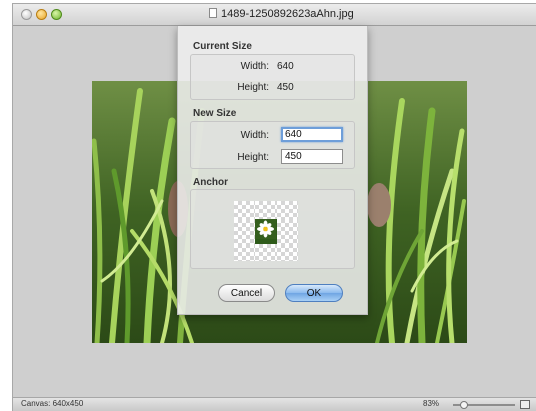  Describe the element at coordinates (52, 403) in the screenshot. I see `canvas-size-status: Canvas: 640x450` at that location.